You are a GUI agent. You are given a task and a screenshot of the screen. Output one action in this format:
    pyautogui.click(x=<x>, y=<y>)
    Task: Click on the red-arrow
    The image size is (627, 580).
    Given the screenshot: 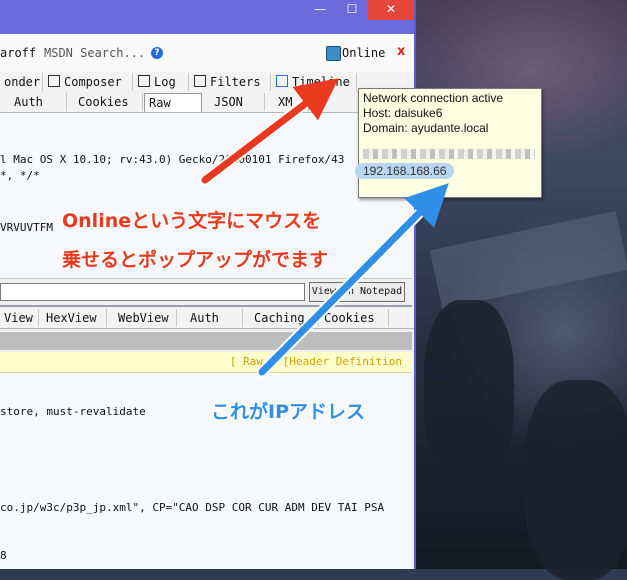 What is the action you would take?
    pyautogui.click(x=270, y=131)
    